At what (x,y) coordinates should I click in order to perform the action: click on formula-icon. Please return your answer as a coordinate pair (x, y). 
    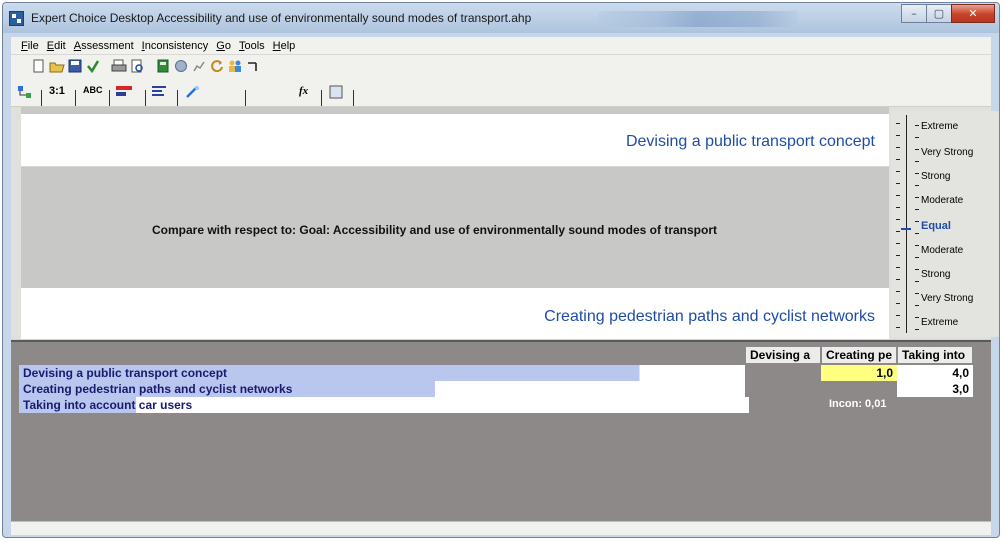
    Looking at the image, I should click on (253, 66).